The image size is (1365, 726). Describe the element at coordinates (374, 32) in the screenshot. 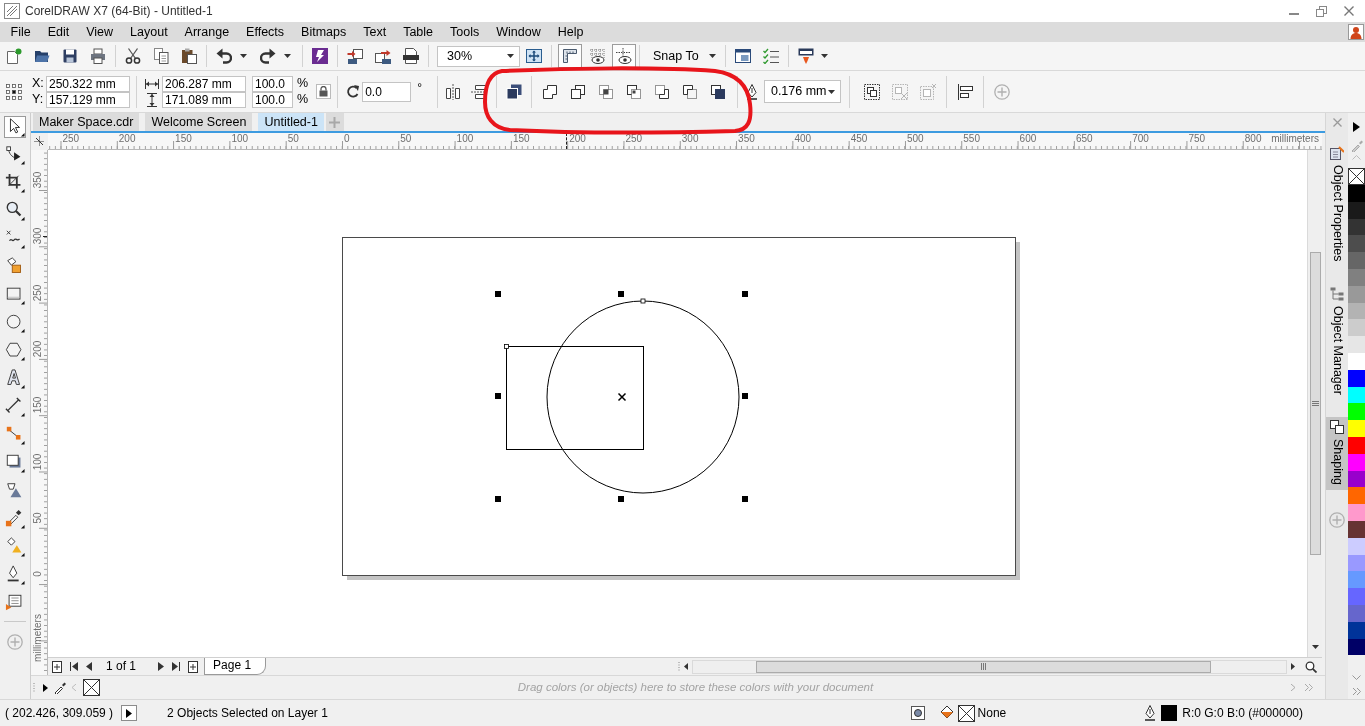

I see `menu-item: Text` at that location.